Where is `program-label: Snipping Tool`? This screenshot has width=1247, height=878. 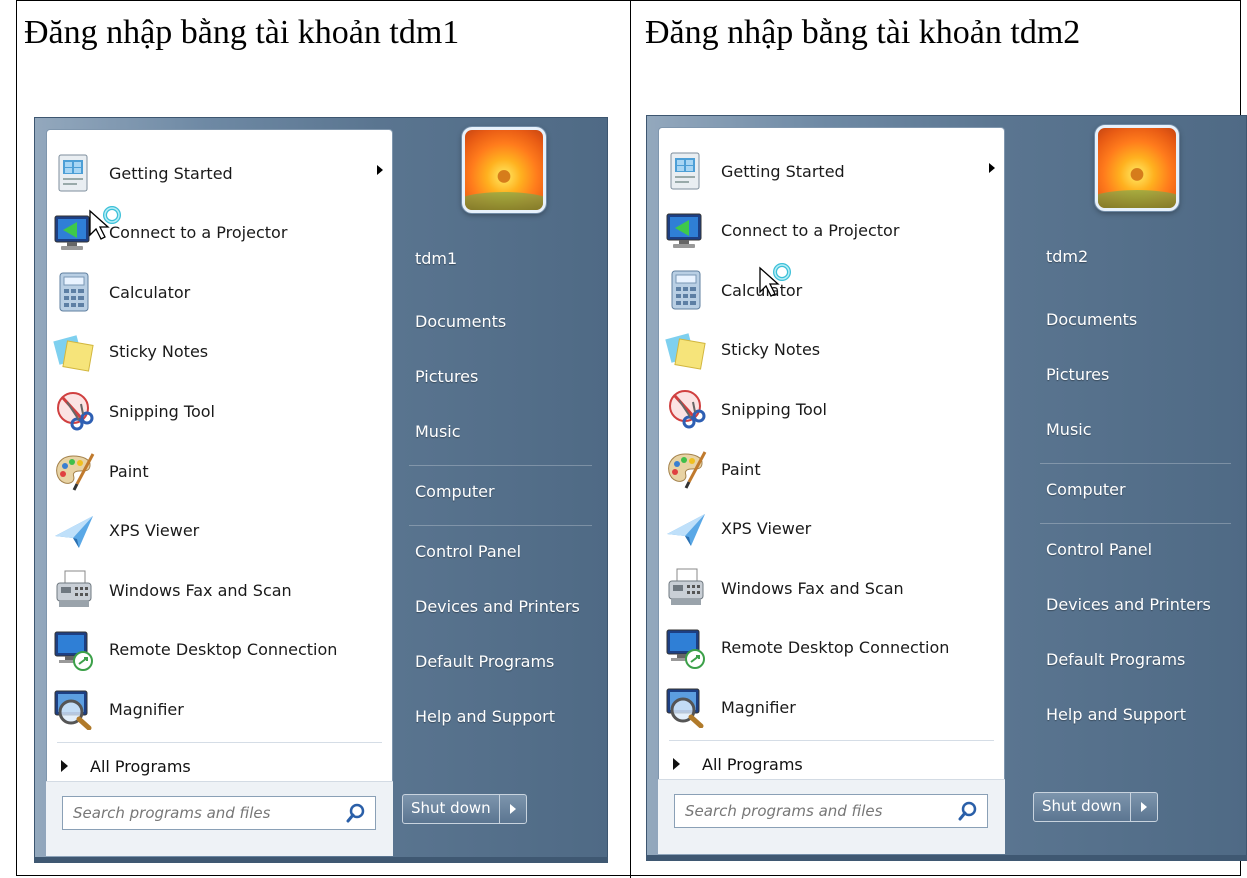
program-label: Snipping Tool is located at coordinates (774, 409).